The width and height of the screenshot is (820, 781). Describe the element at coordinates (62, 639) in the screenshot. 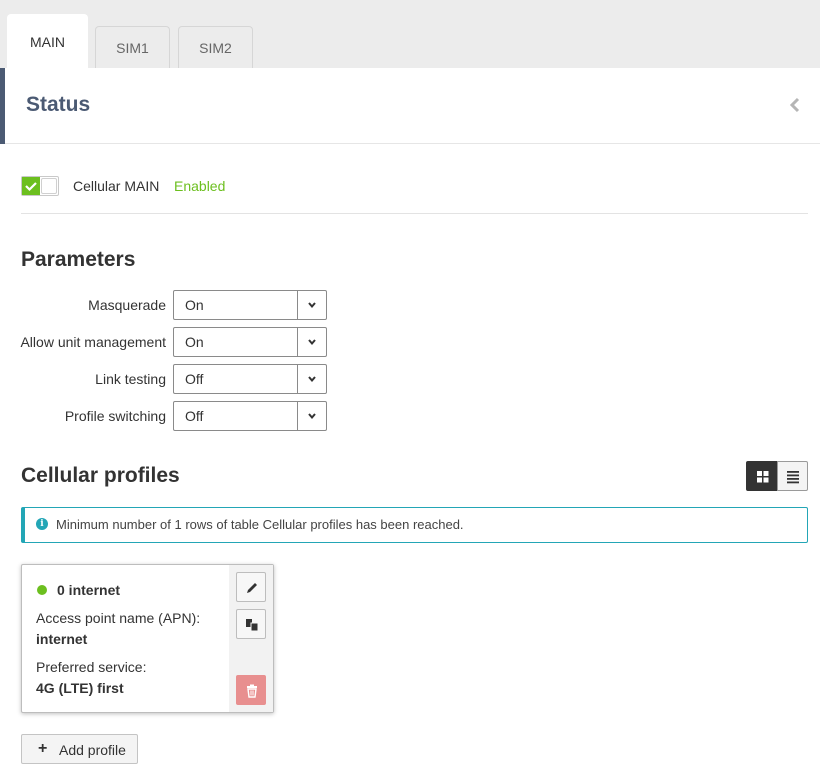

I see `apn-value: internet` at that location.